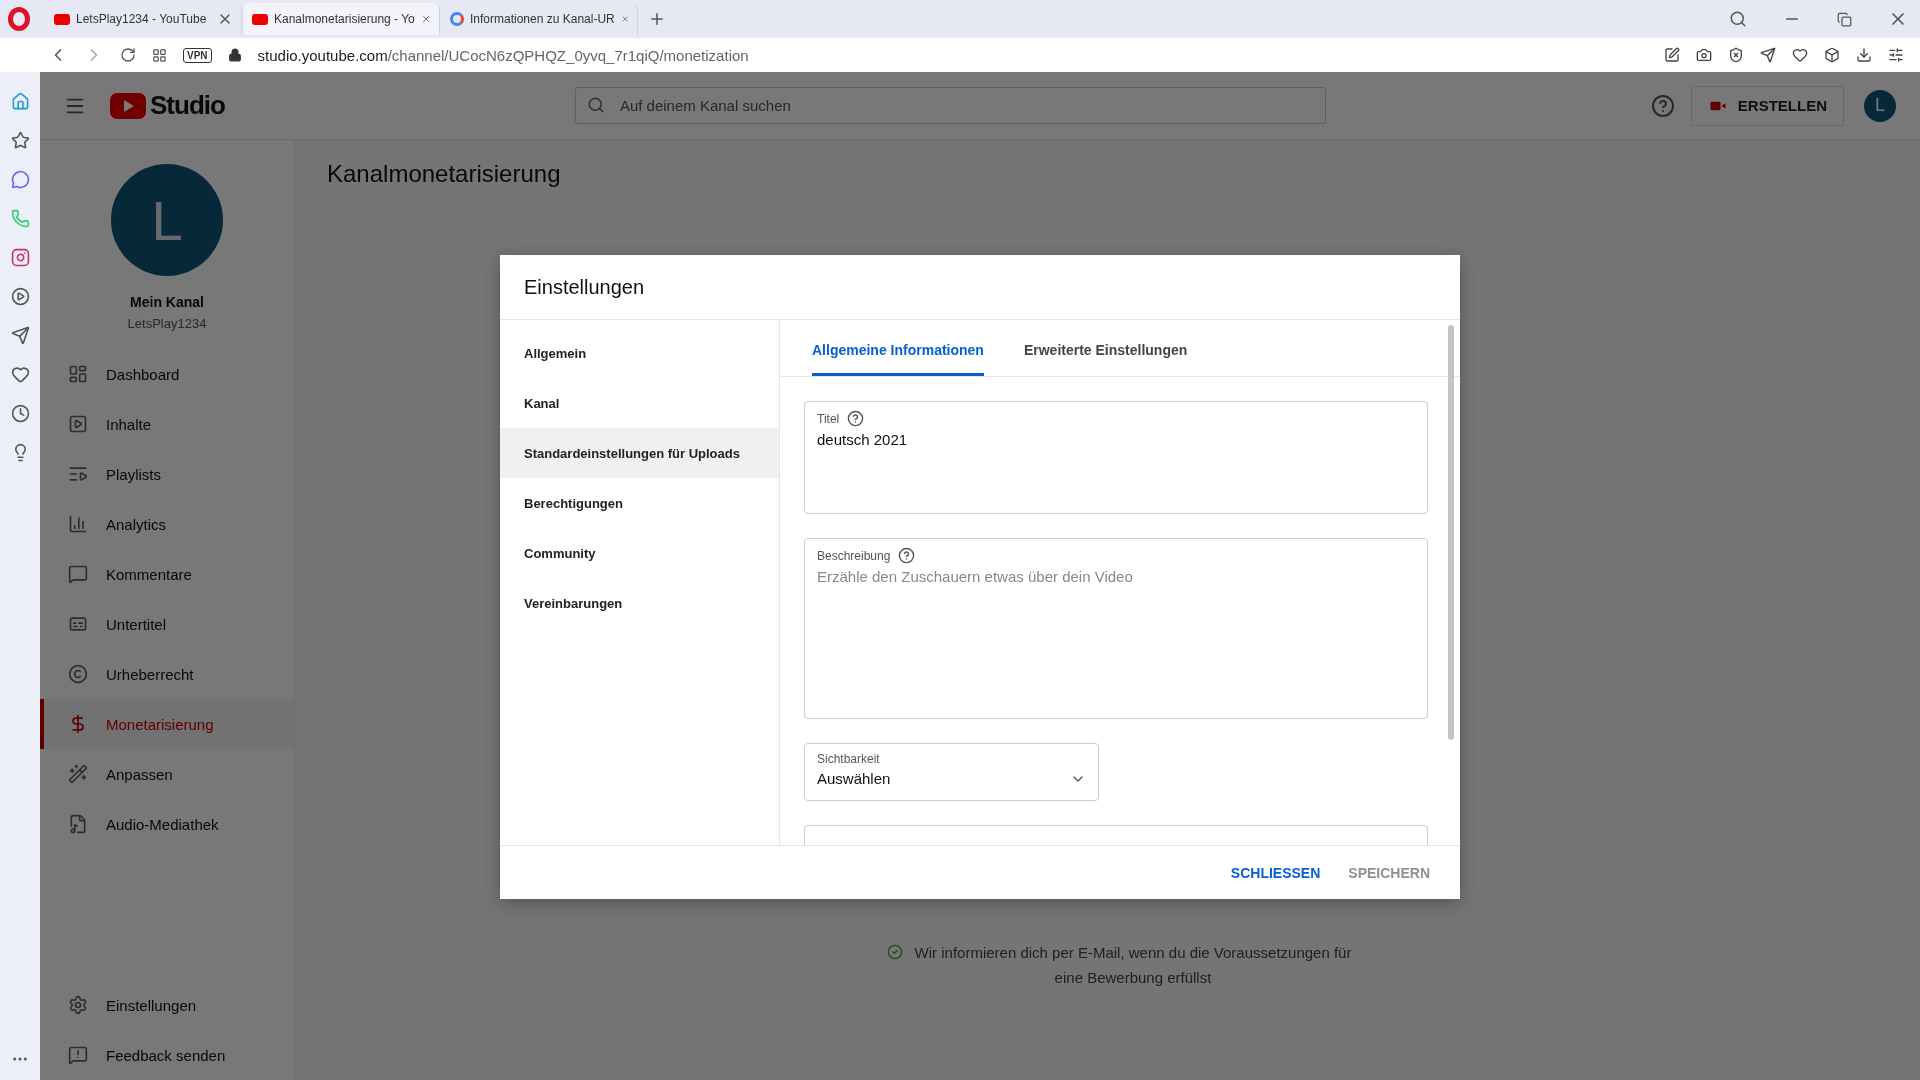  Describe the element at coordinates (1116, 628) in the screenshot. I see `description-field: Beschreibung Erzähle den Zuschauern etwas über dein Video` at that location.